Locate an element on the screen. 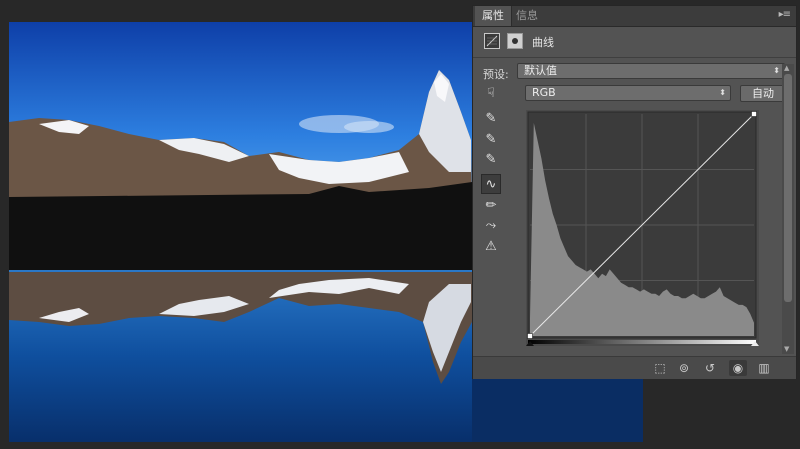  curves-adjustment-icon is located at coordinates (492, 41).